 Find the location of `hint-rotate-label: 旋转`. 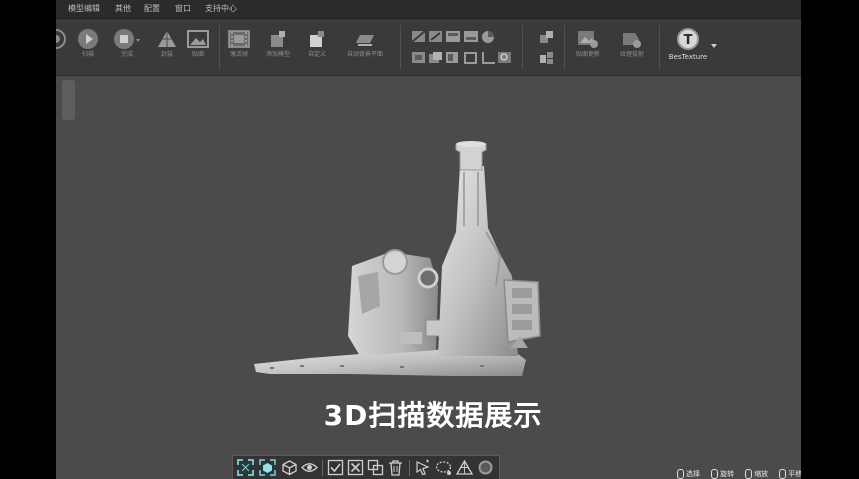

hint-rotate-label: 旋转 is located at coordinates (727, 474).